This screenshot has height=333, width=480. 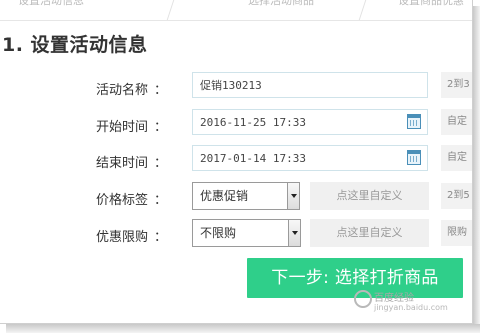 I want to click on step-tabs: 设置活动信息 选择活动商品 设置商品优惠, so click(x=236, y=11).